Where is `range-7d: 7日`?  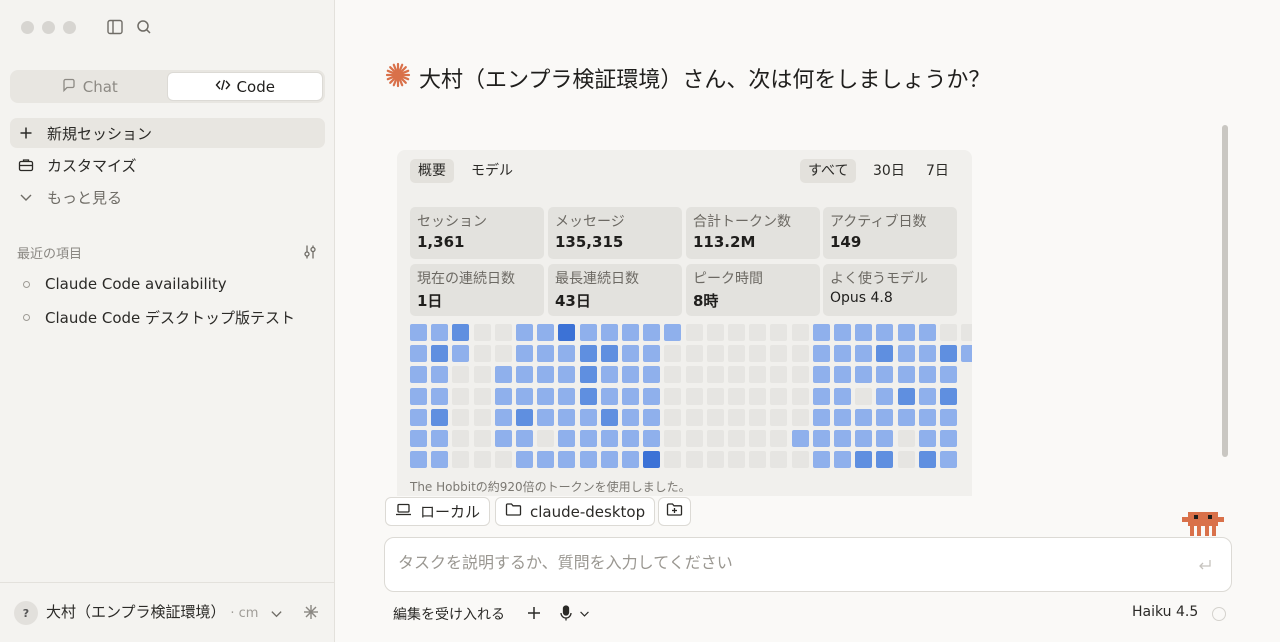 range-7d: 7日 is located at coordinates (937, 171).